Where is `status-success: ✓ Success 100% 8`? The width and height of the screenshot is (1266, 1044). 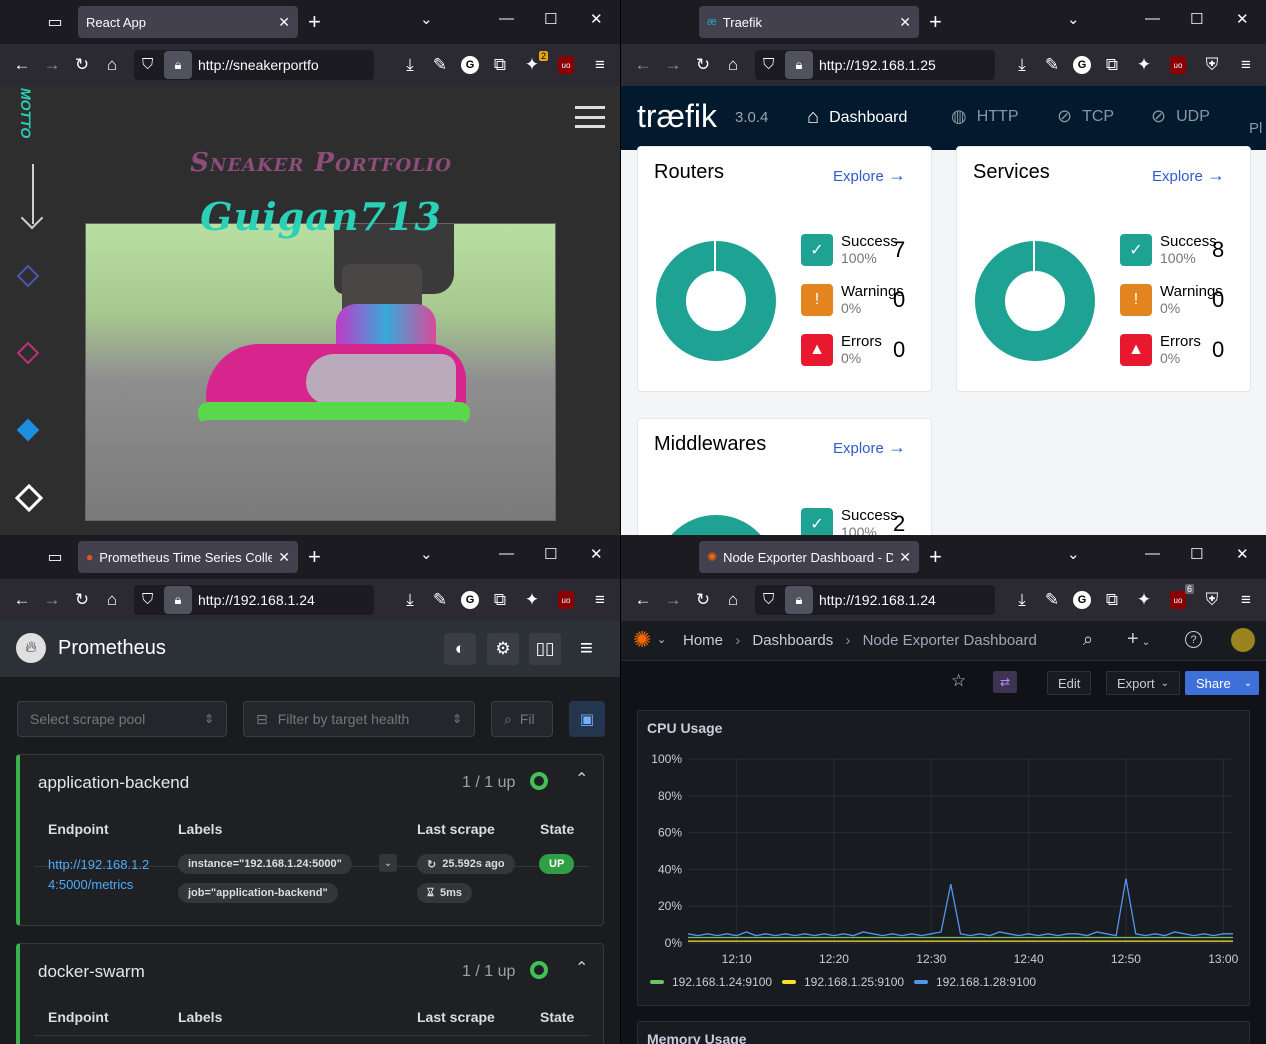 status-success: ✓ Success 100% 8 is located at coordinates (1172, 250).